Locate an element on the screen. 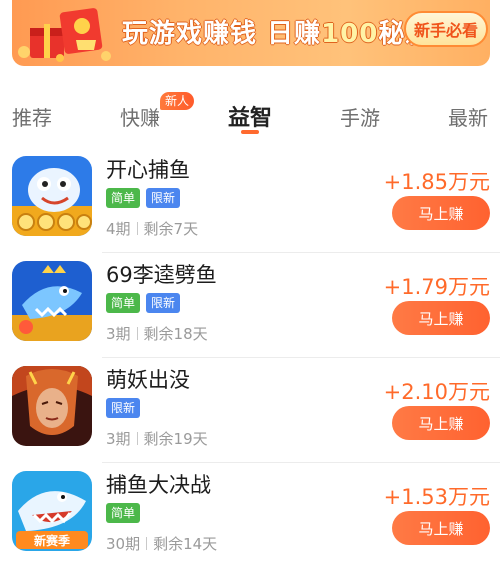  remaining-text: 剩余14天 is located at coordinates (185, 544).